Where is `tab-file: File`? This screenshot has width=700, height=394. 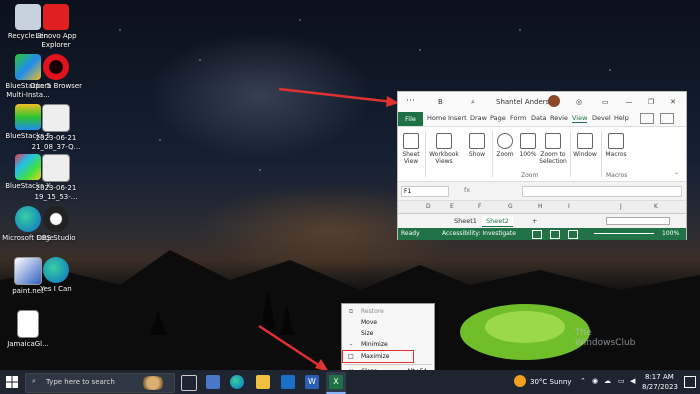
tab-file: File is located at coordinates (410, 119).